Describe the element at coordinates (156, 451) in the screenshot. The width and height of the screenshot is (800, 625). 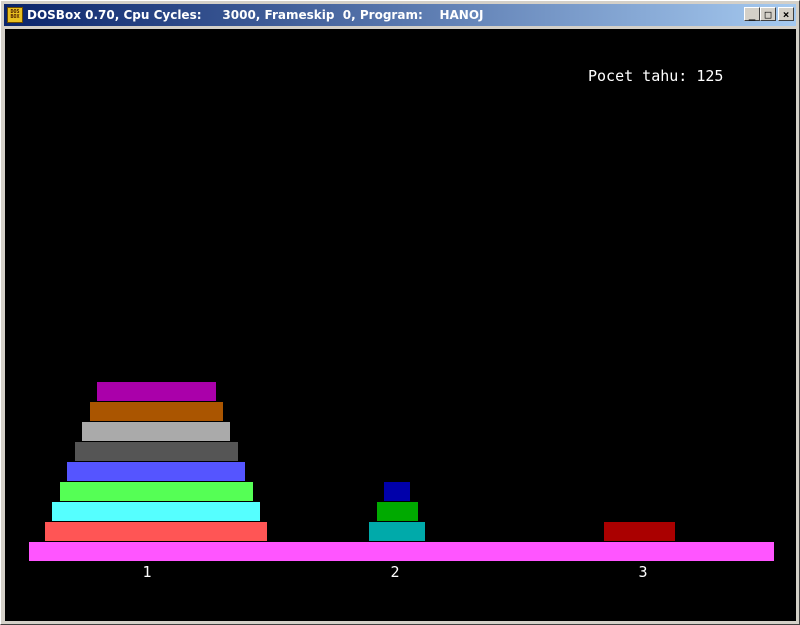
I see `disk-peg1-size6` at that location.